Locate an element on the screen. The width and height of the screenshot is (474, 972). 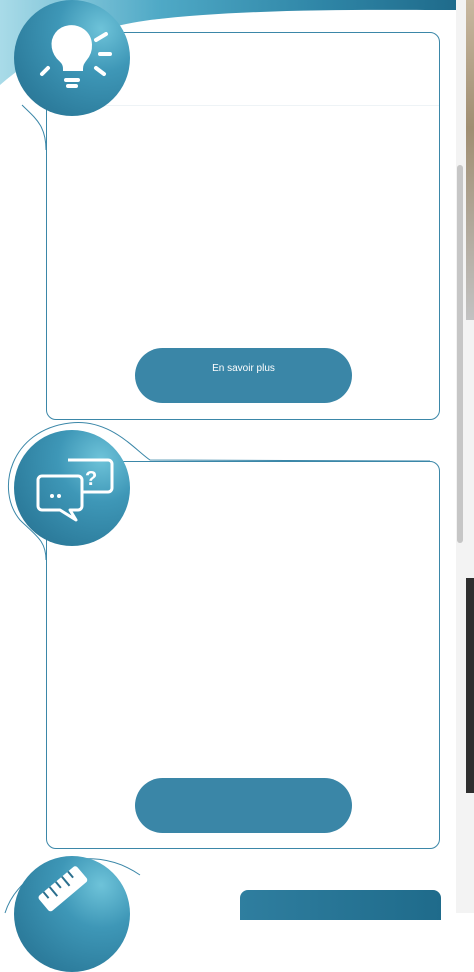
card-action-button is located at coordinates (243, 805).